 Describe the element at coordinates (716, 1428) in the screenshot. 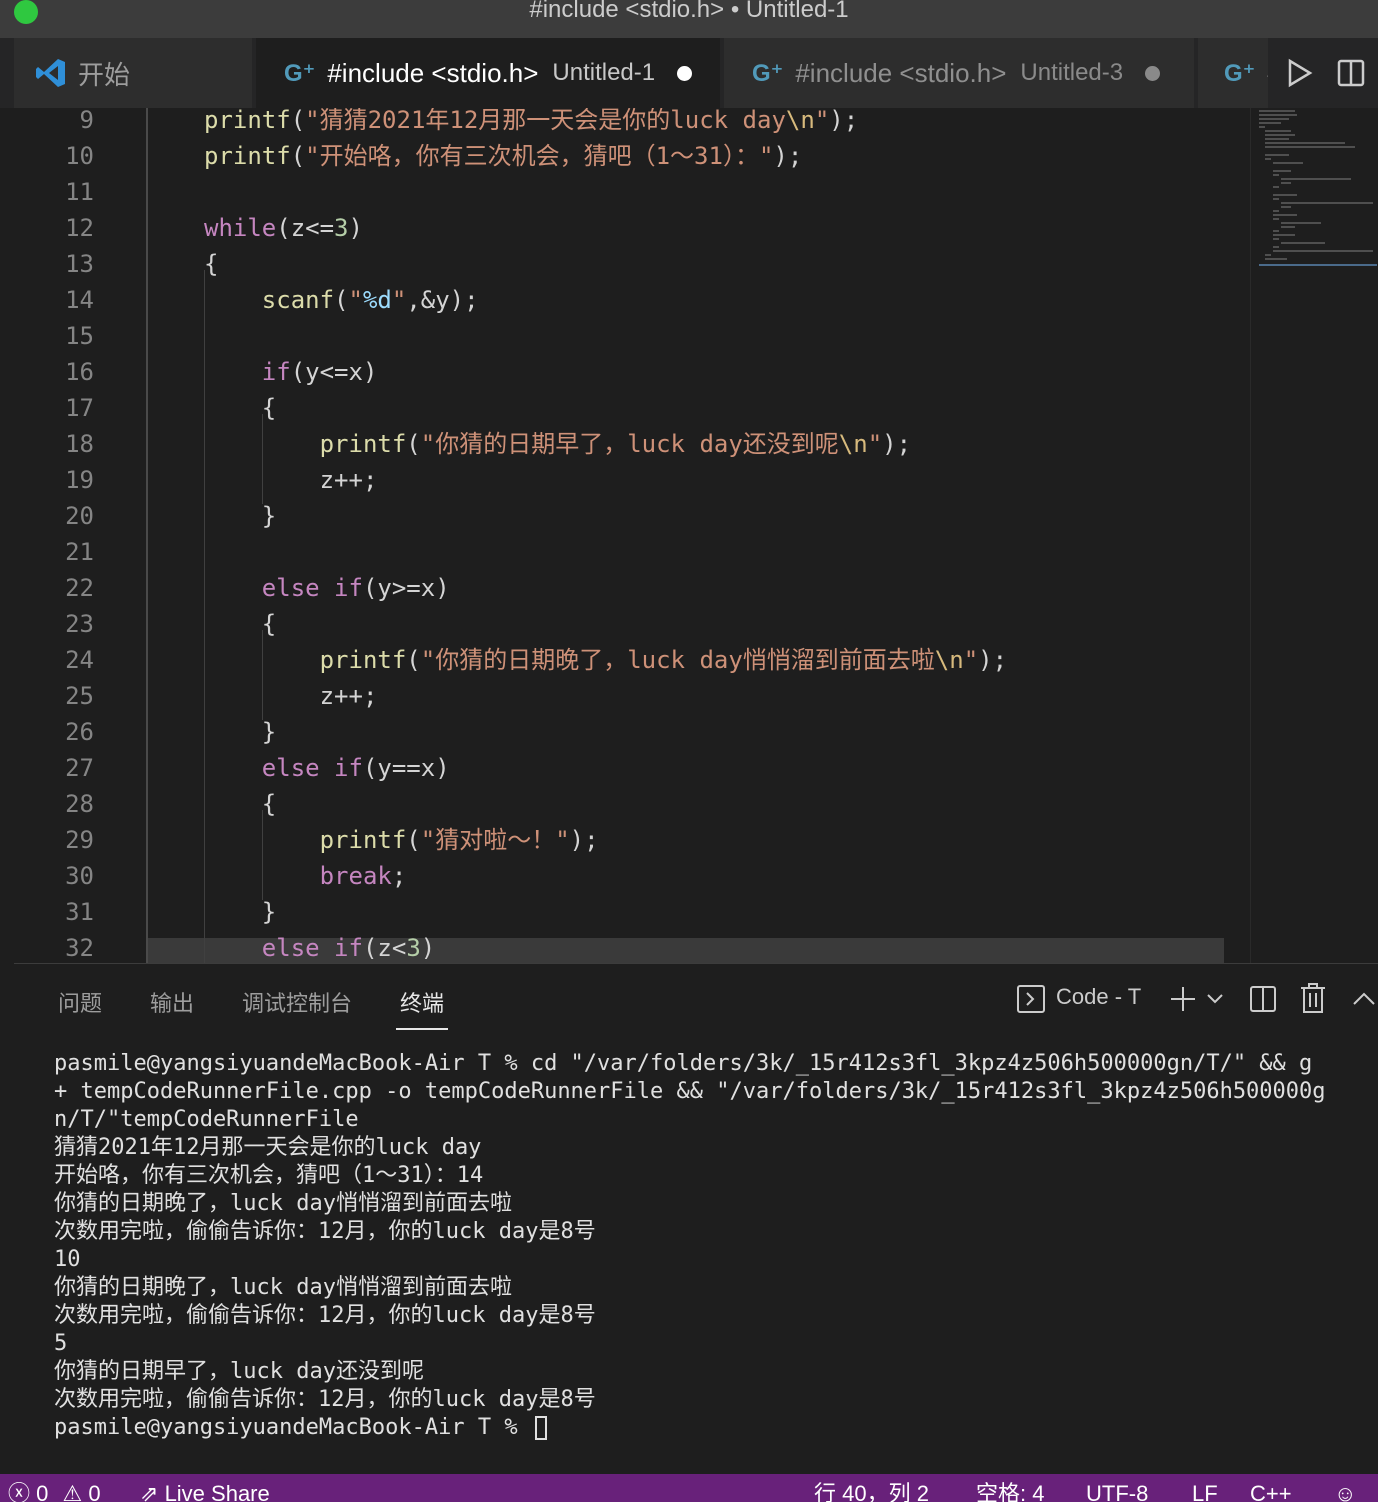

I see `terminal-prompt-line: pasmile@yangsiyuandeMacBook-Air T %` at that location.